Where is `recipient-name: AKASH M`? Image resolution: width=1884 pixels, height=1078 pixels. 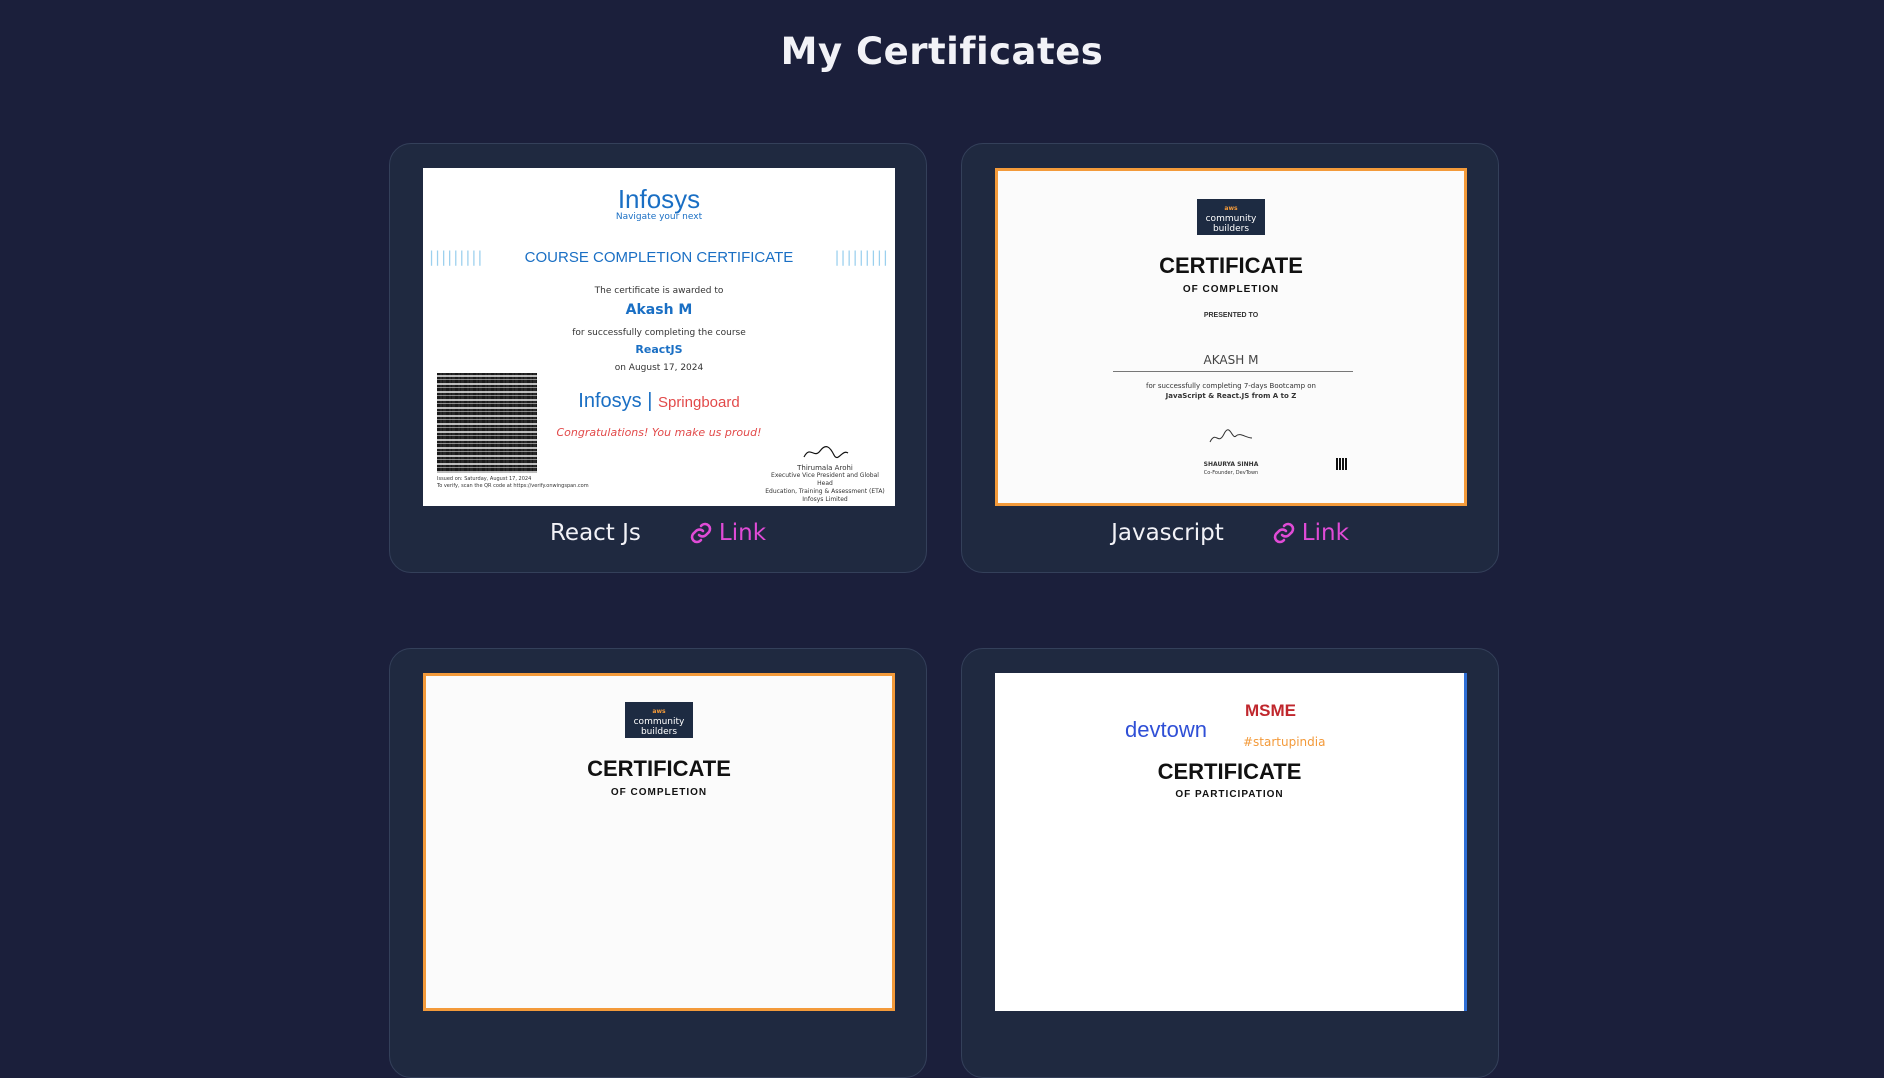 recipient-name: AKASH M is located at coordinates (1231, 360).